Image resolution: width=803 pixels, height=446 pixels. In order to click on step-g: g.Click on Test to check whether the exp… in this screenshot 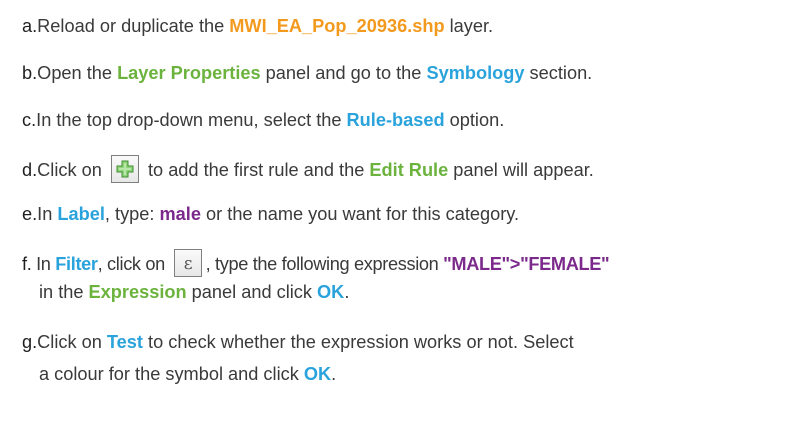, I will do `click(410, 342)`.